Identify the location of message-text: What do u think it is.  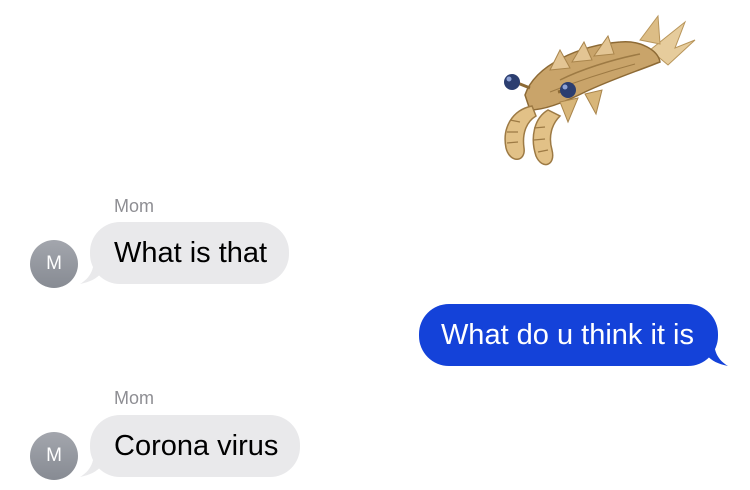
(567, 334).